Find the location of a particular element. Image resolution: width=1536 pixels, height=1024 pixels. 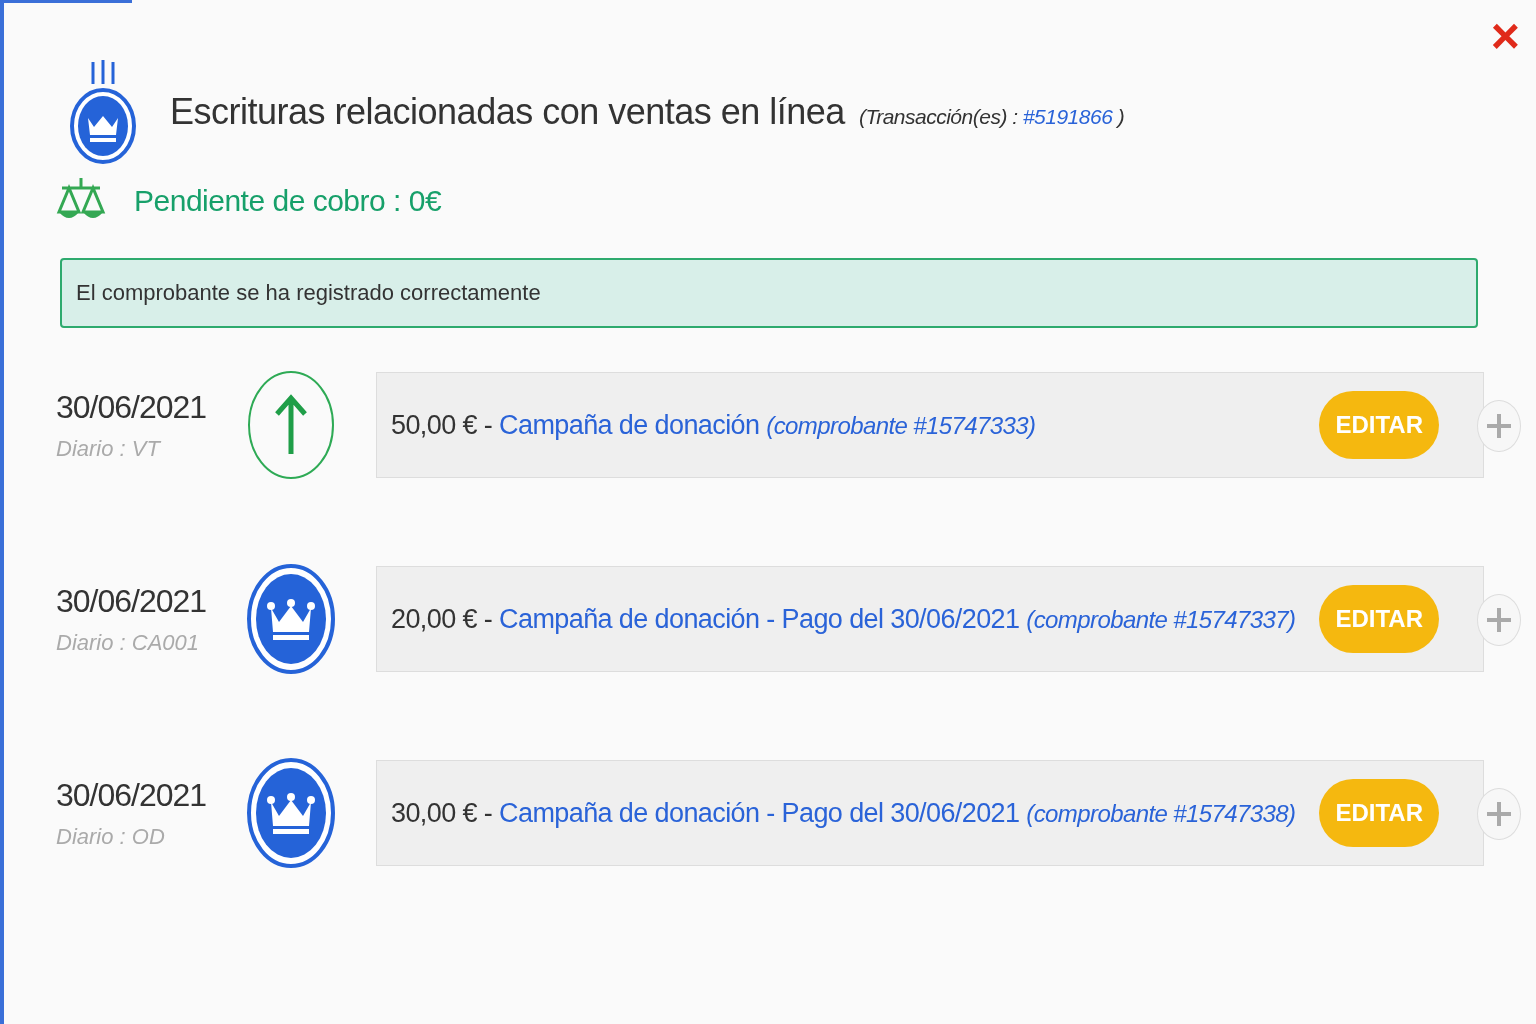

entry-description: 50,00 € - Campaña de donación (comprobante #15747333) is located at coordinates (714, 425).